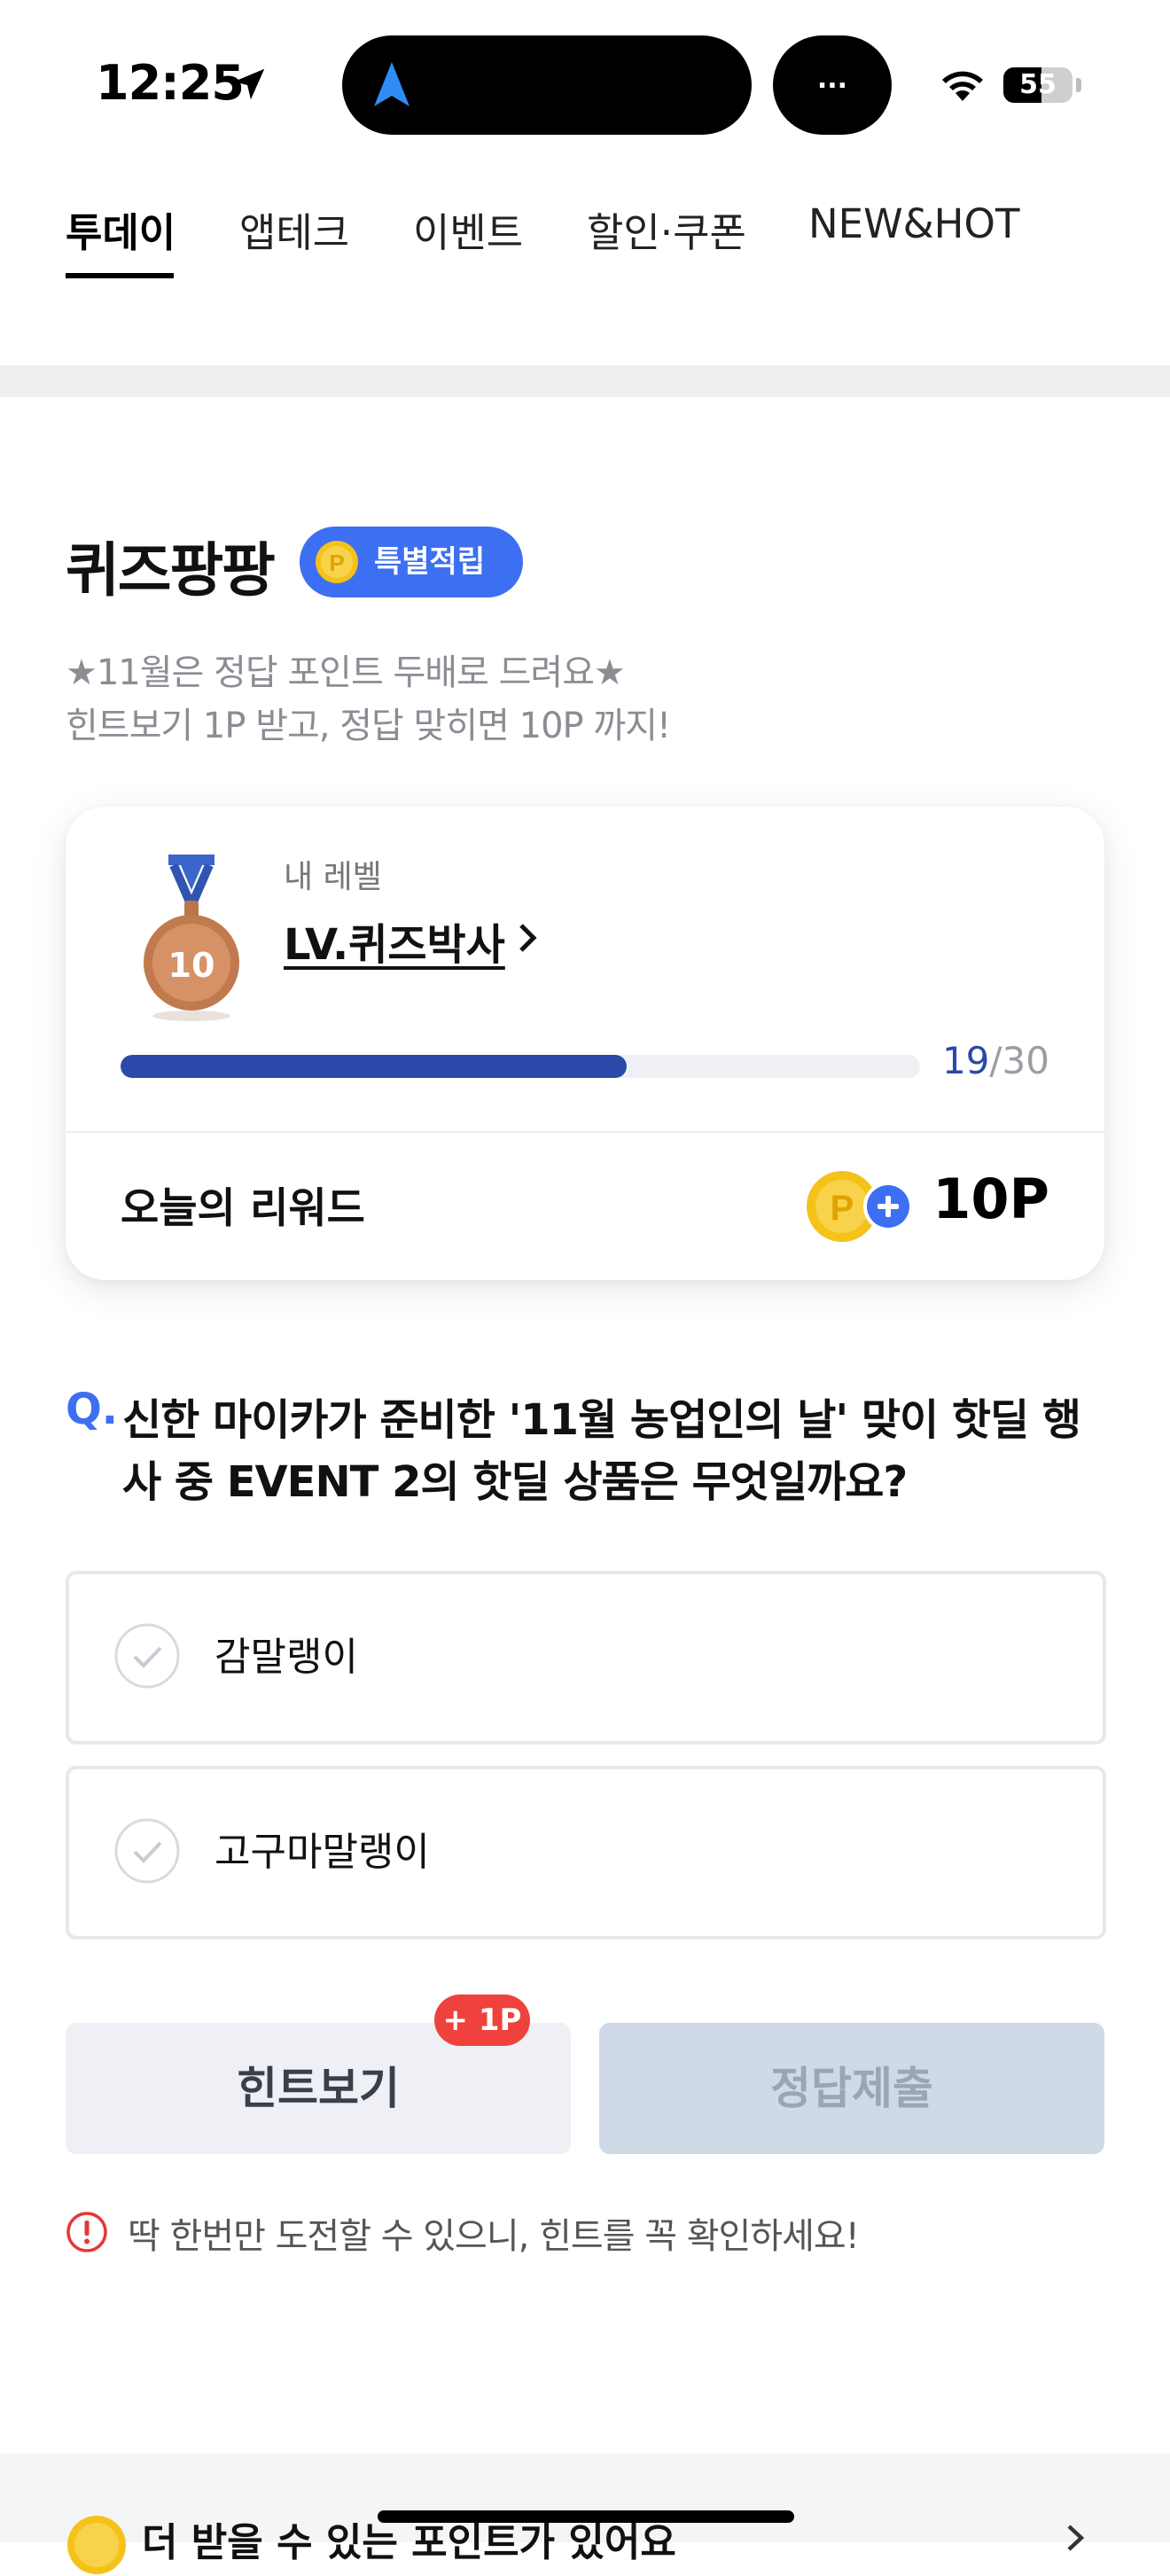 This screenshot has width=1170, height=2576. What do you see at coordinates (585, 381) in the screenshot?
I see `section-divider` at bounding box center [585, 381].